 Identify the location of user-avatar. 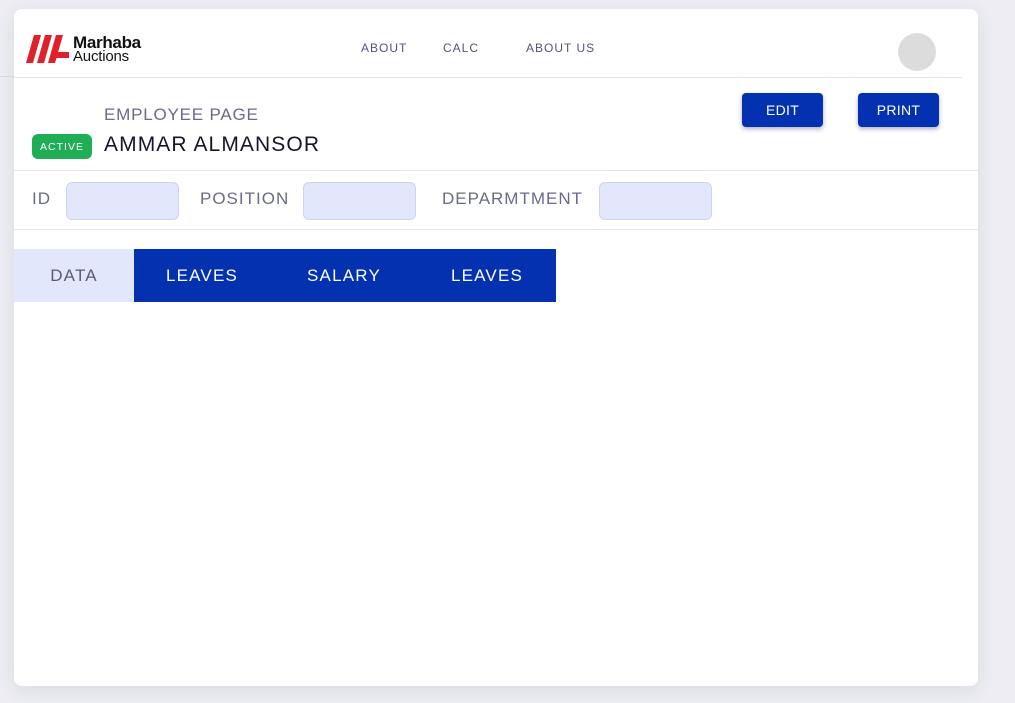
(917, 52).